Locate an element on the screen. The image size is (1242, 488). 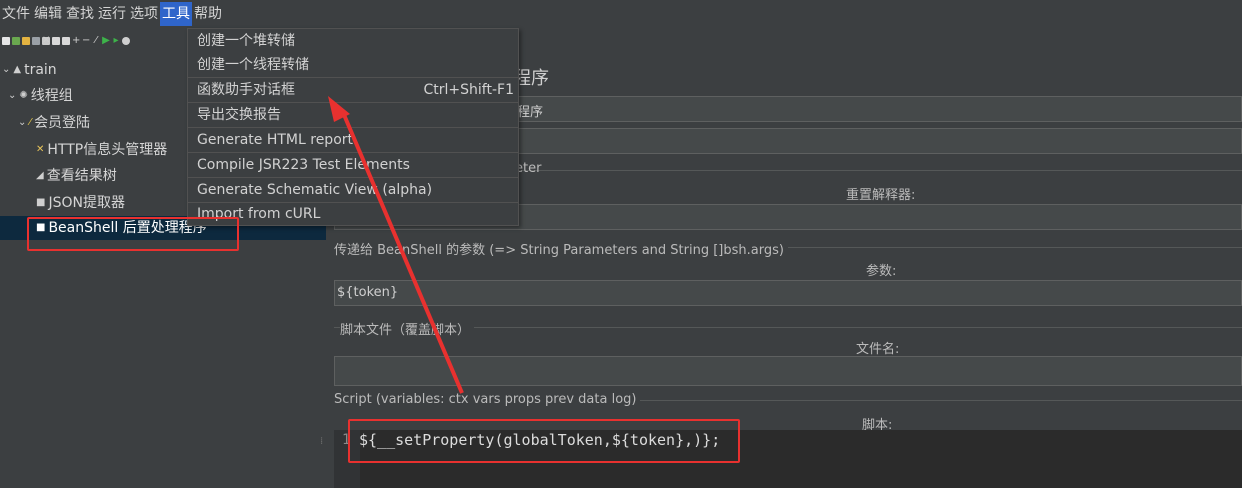
annotation-arrow is located at coordinates (396, 245).